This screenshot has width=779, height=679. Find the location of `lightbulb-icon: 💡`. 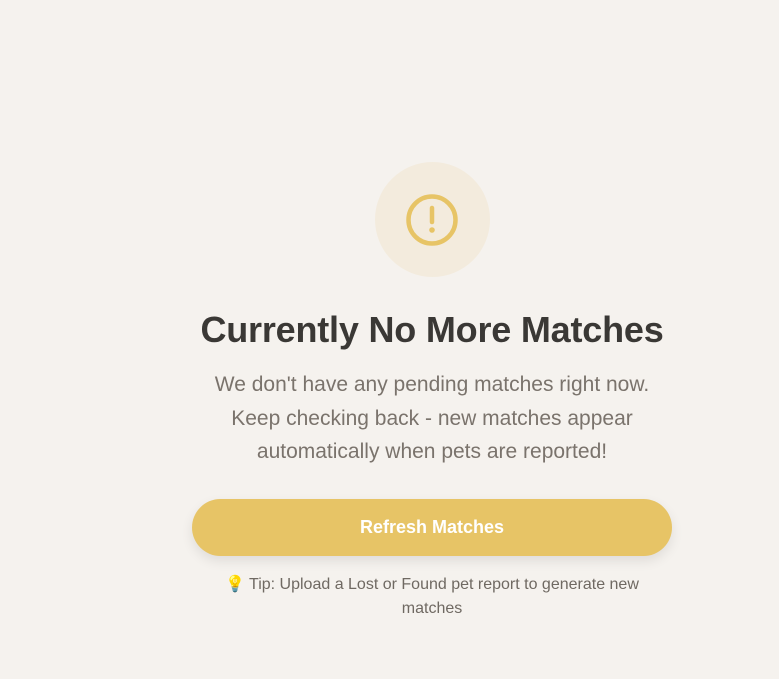

lightbulb-icon: 💡 is located at coordinates (235, 584).